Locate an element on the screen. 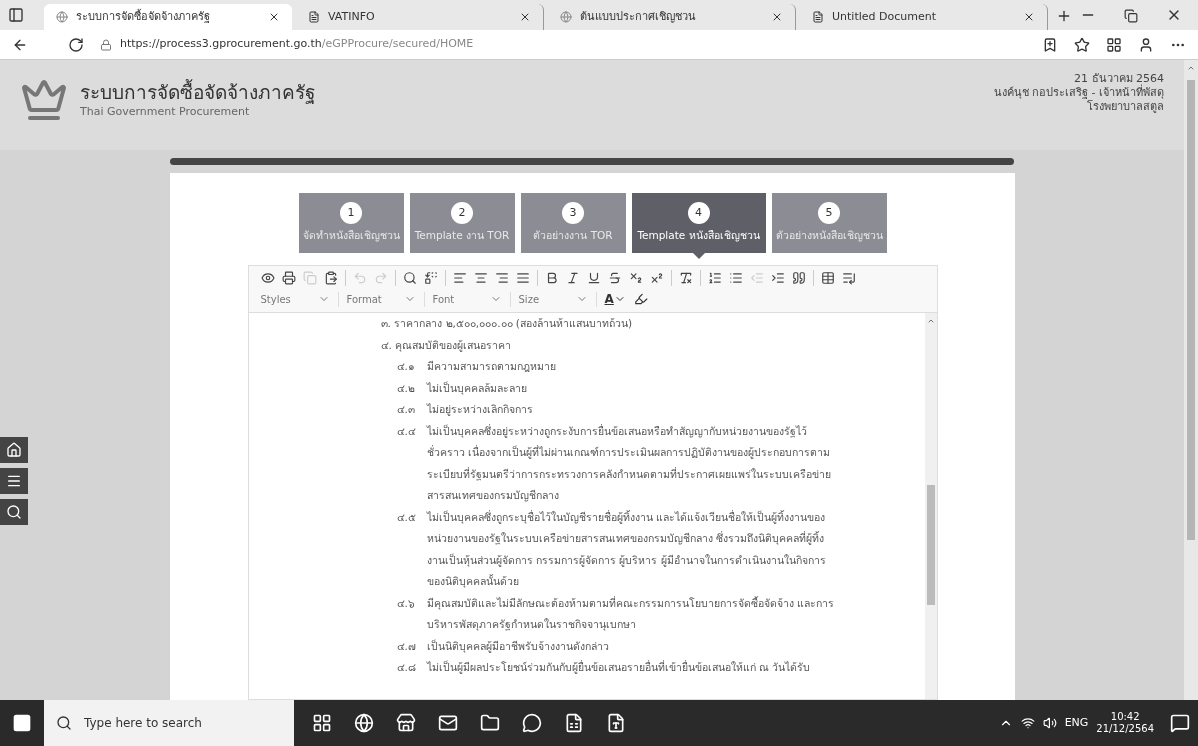 This screenshot has width=1198, height=746. paragraph: มีความสามารถตามกฎหมาย is located at coordinates (491, 366).